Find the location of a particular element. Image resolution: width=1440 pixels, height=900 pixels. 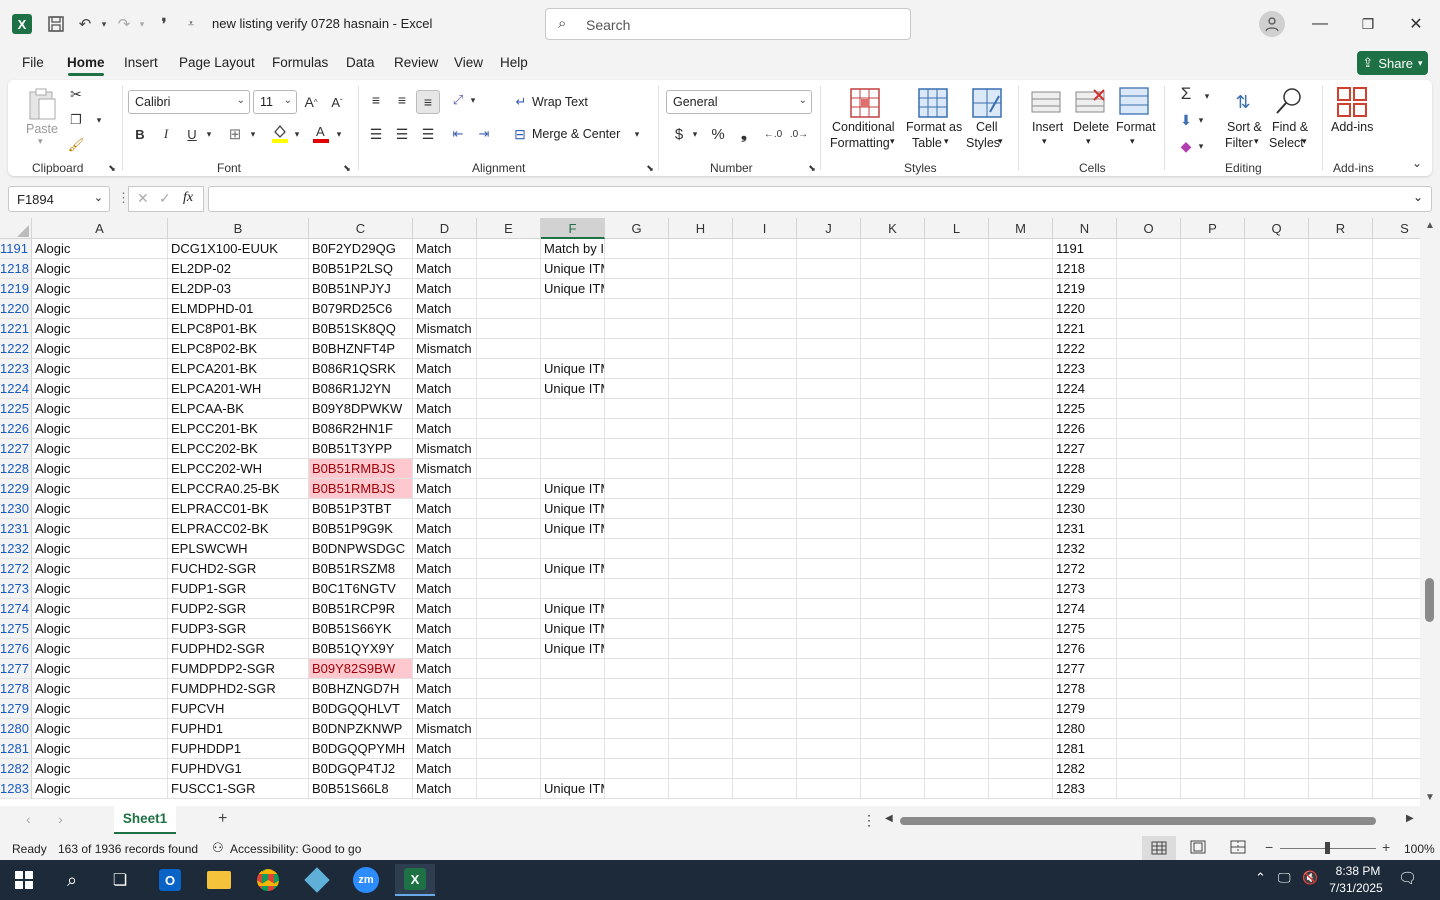

cell-c: B0DGQQHLVT is located at coordinates (361, 709).